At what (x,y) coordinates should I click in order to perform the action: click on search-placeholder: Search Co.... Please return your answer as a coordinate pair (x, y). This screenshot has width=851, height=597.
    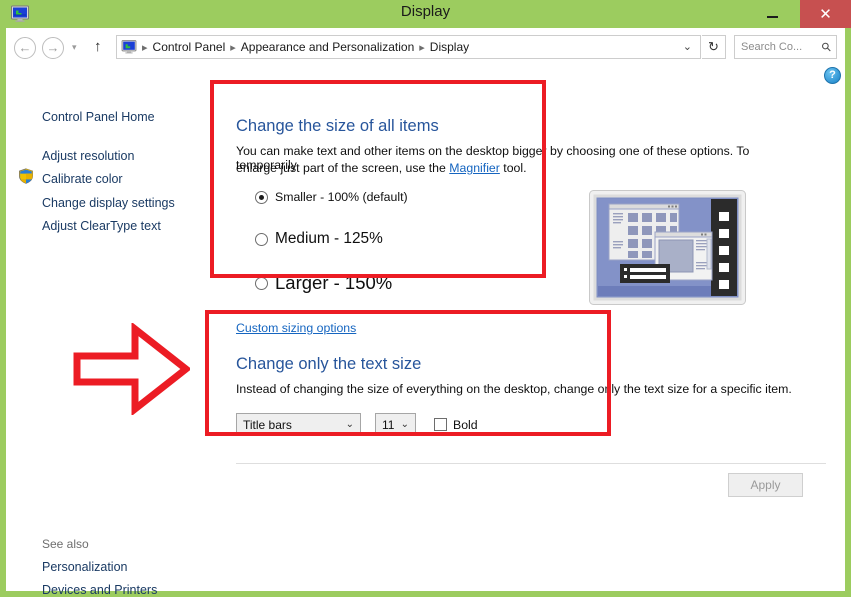
    Looking at the image, I should click on (772, 47).